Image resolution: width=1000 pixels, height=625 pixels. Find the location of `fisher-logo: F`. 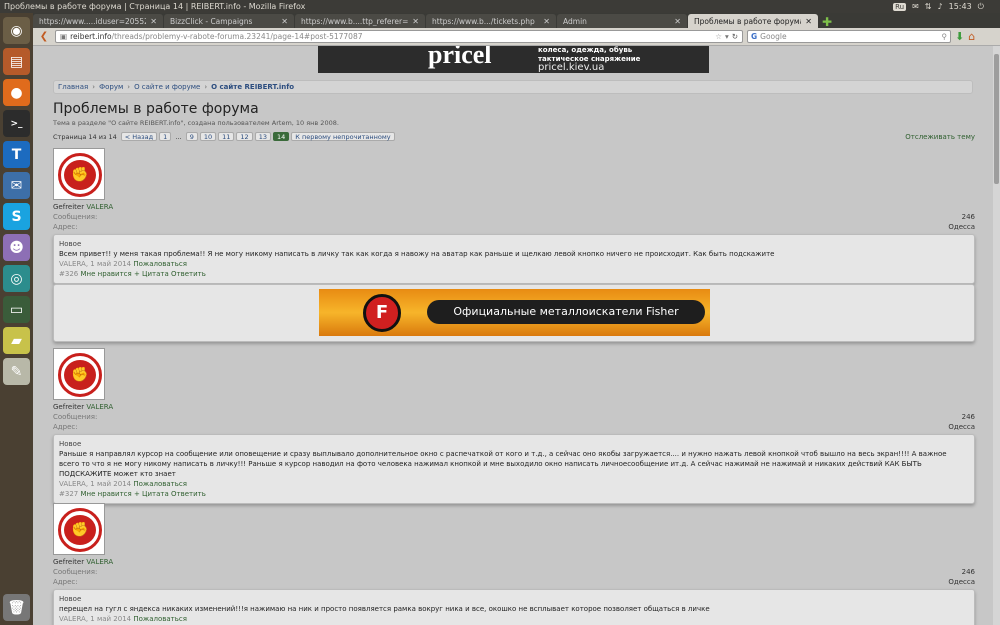

fisher-logo: F is located at coordinates (382, 313).